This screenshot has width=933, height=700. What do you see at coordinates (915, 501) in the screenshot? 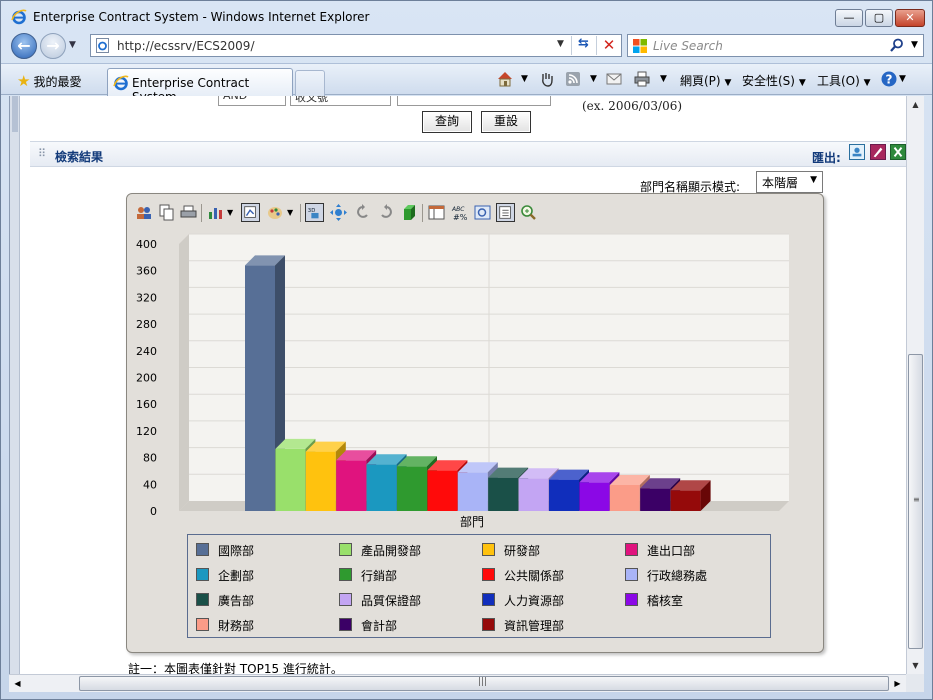
I see `vertical-scroll-thumb: ≡` at bounding box center [915, 501].